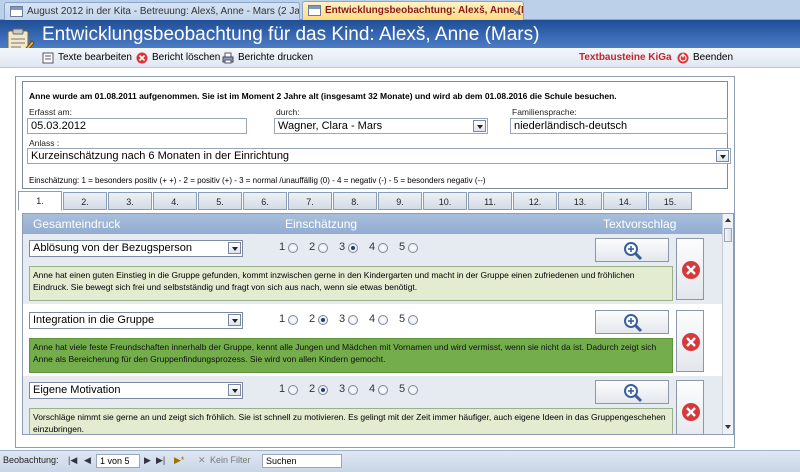  I want to click on vertical-scrollbar, so click(727, 324).